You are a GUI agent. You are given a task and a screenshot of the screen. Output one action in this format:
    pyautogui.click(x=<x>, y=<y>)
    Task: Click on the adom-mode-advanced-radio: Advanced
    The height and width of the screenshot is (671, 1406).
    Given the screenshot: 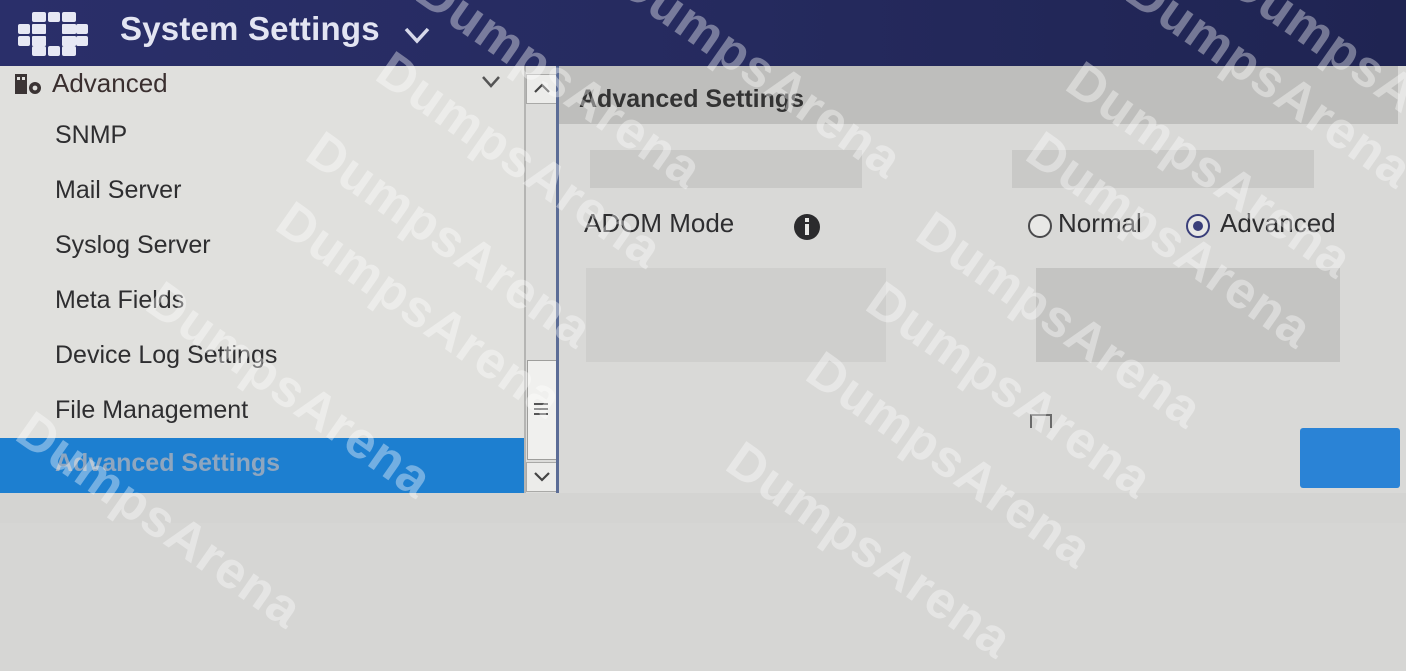 What is the action you would take?
    pyautogui.click(x=1281, y=224)
    